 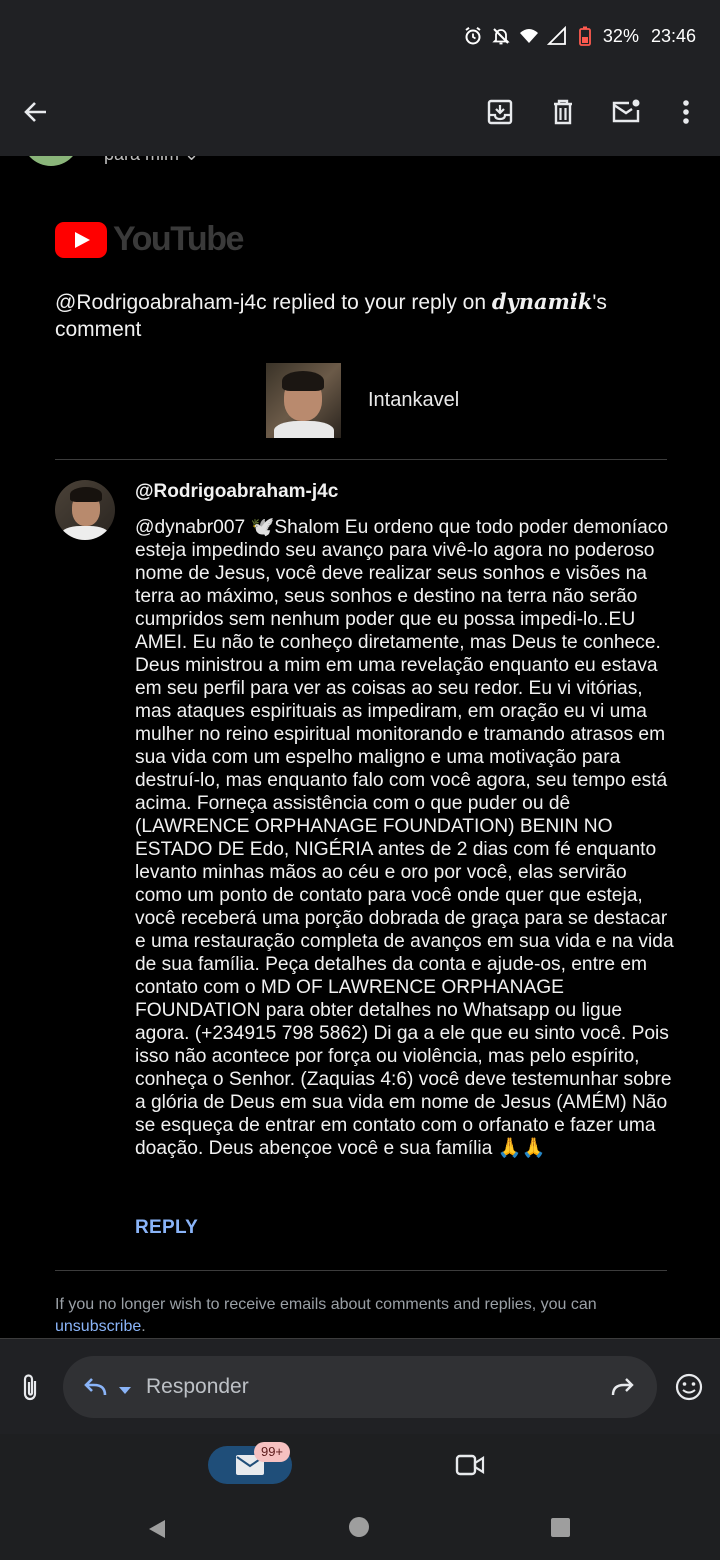 I want to click on unread-badge: 99+, so click(x=272, y=1452).